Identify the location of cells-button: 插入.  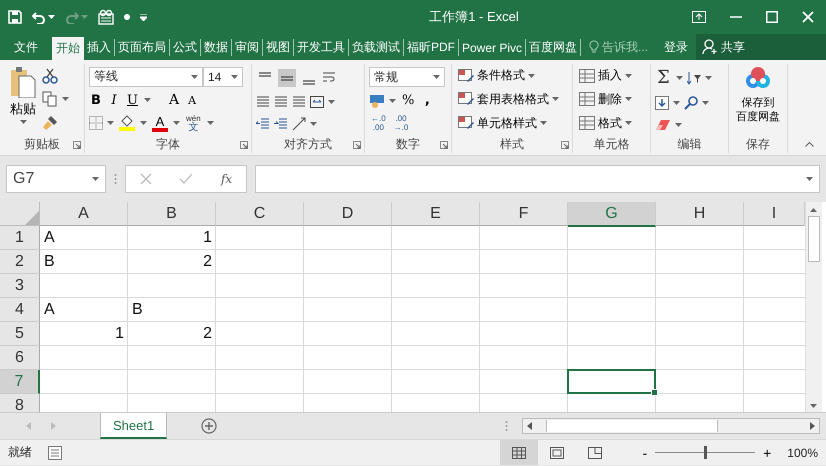
(605, 75).